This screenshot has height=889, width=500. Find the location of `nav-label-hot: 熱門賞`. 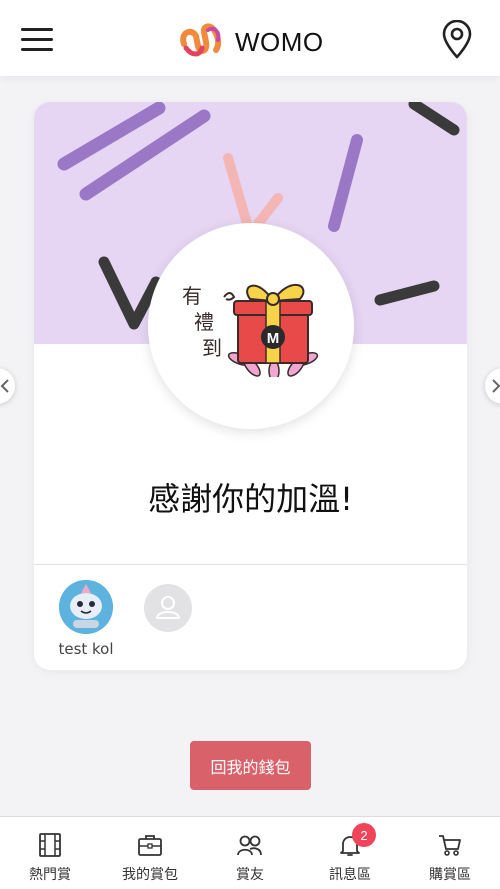

nav-label-hot: 熱門賞 is located at coordinates (50, 875).